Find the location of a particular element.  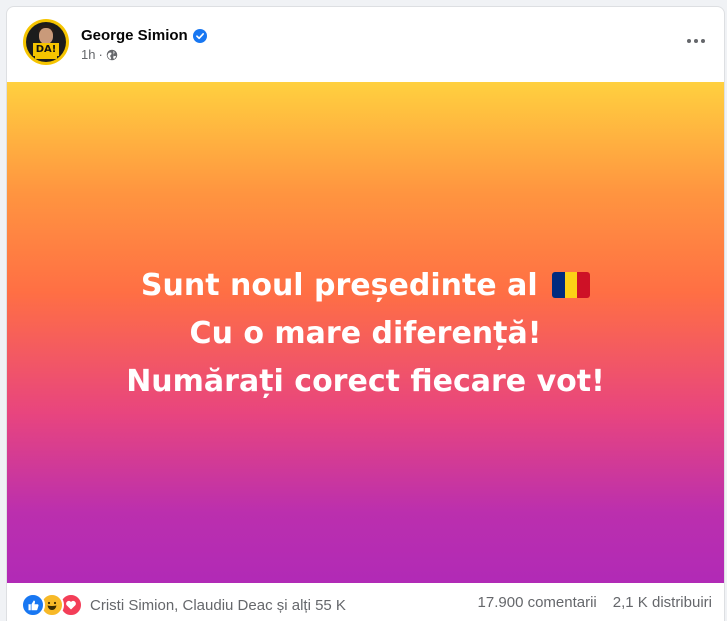

globe-icon is located at coordinates (112, 55).